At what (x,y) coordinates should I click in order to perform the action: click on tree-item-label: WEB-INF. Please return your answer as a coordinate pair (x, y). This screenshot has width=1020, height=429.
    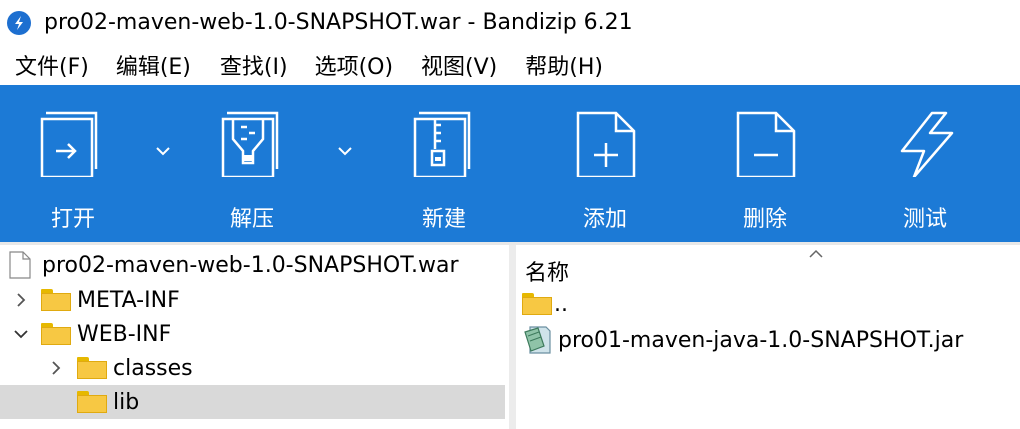
    Looking at the image, I should click on (124, 334).